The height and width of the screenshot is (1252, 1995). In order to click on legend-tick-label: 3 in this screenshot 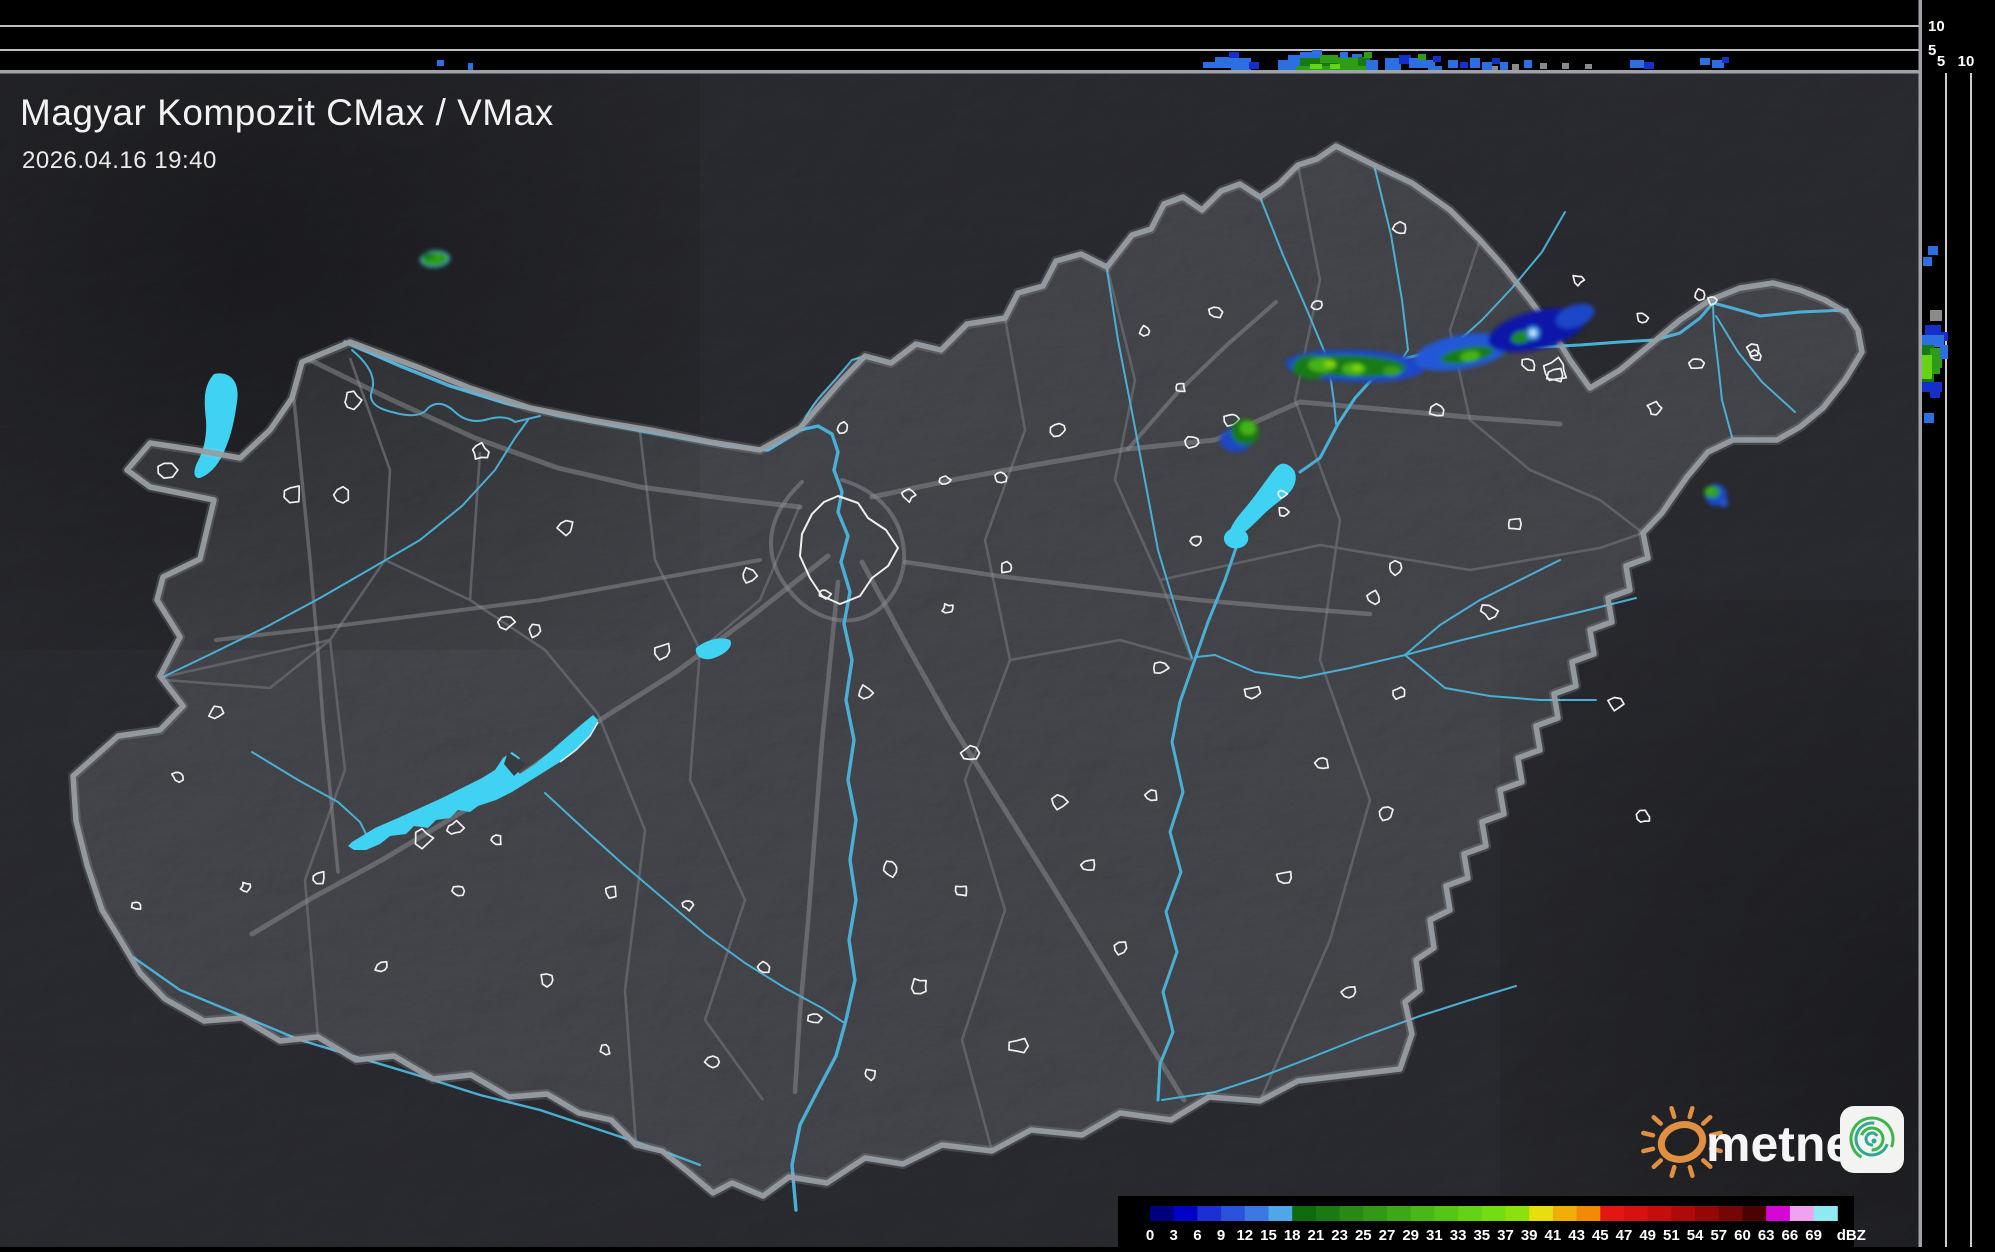, I will do `click(1174, 1235)`.